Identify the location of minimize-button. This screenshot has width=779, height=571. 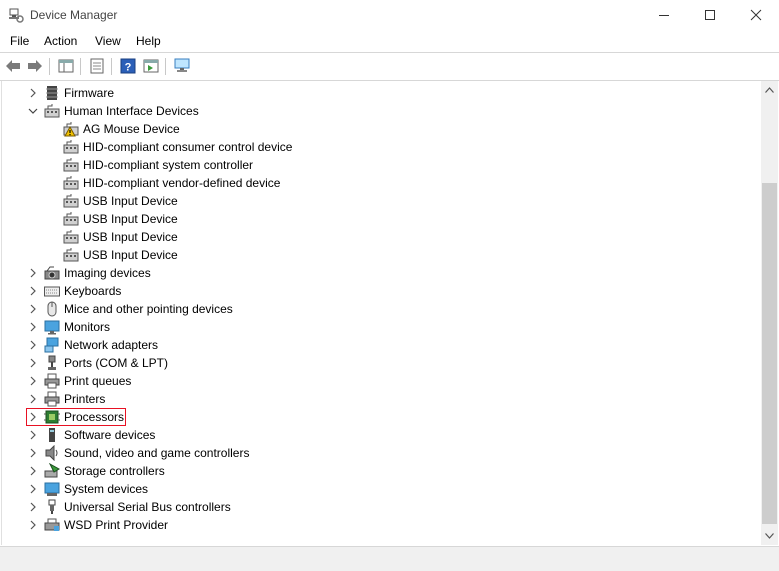
(664, 15).